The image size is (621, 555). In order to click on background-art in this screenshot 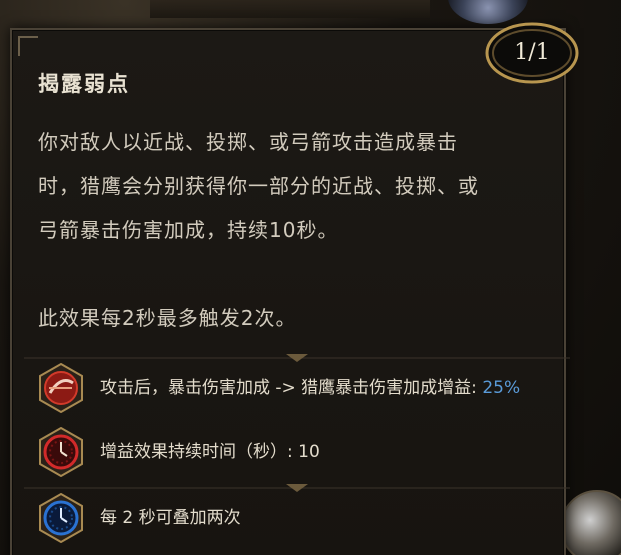, I will do `click(290, 9)`.